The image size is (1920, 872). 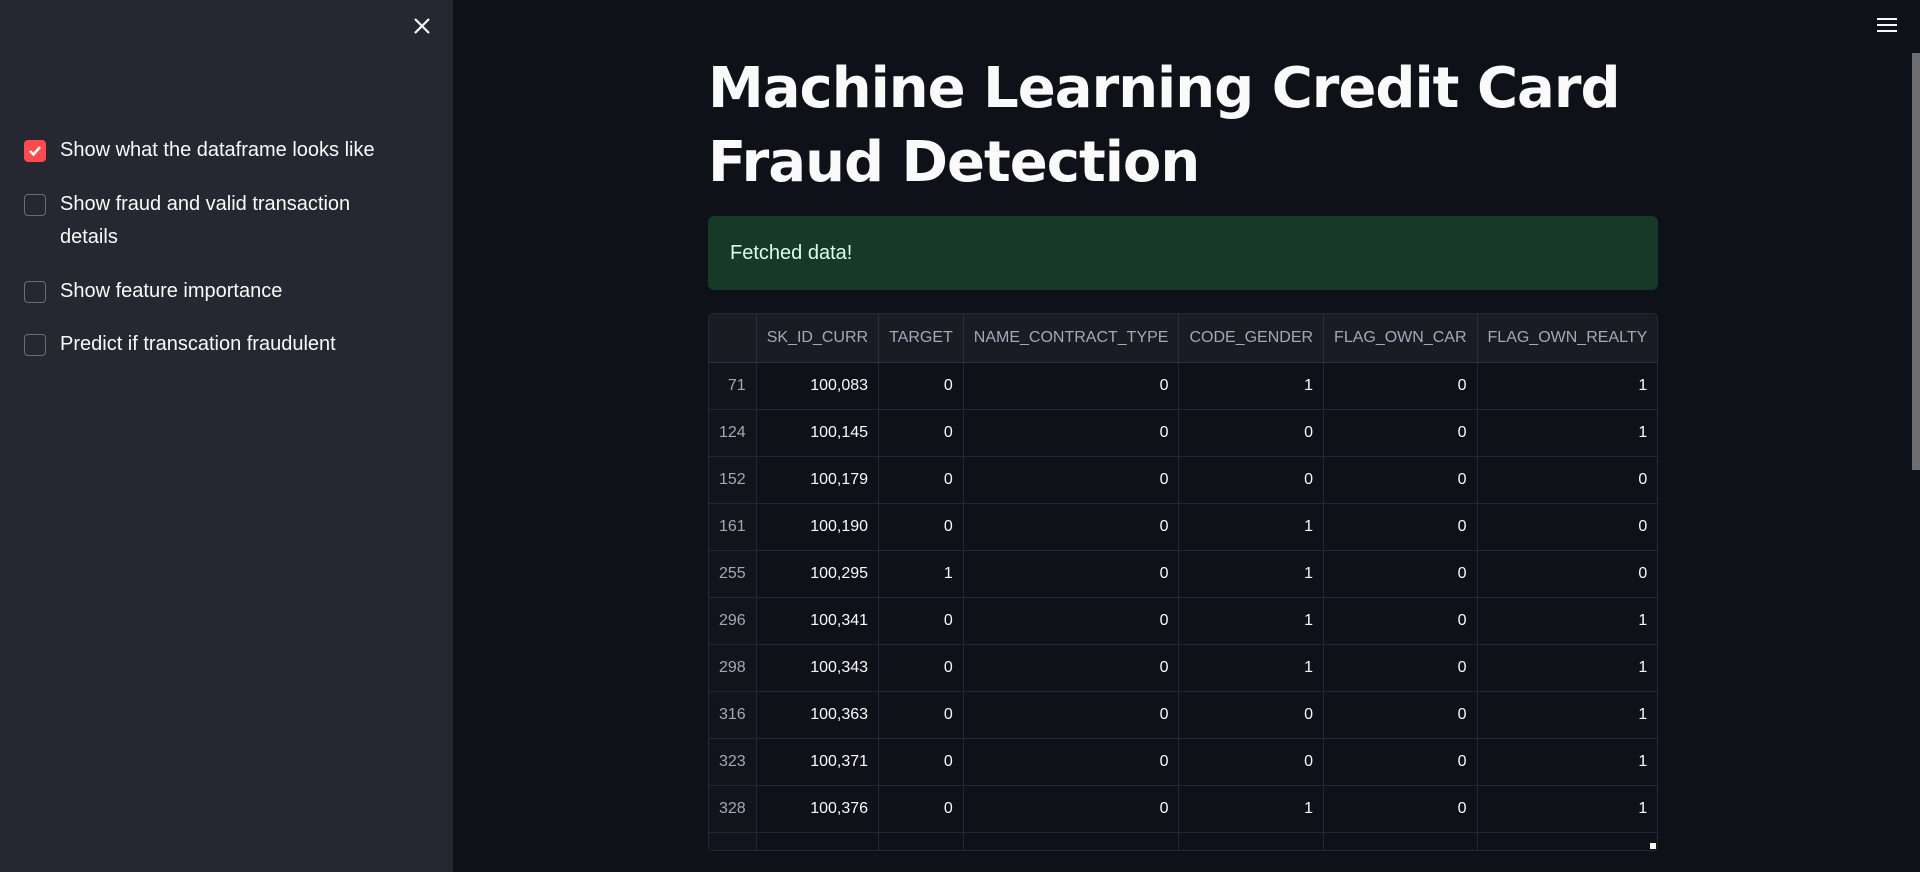 What do you see at coordinates (733, 574) in the screenshot?
I see `row-index: 255` at bounding box center [733, 574].